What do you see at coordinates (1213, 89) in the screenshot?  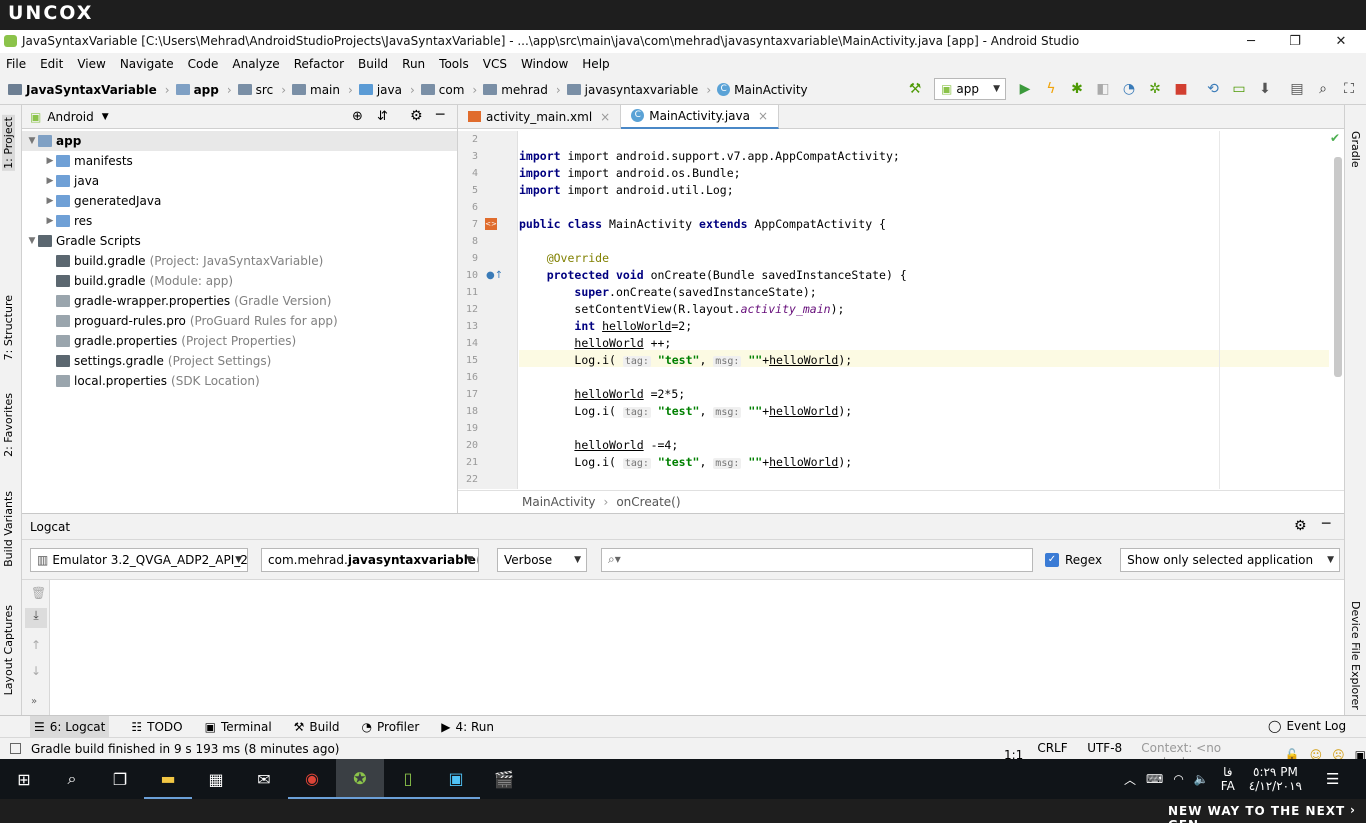 I see `sync-gradle-icon: ⟲` at bounding box center [1213, 89].